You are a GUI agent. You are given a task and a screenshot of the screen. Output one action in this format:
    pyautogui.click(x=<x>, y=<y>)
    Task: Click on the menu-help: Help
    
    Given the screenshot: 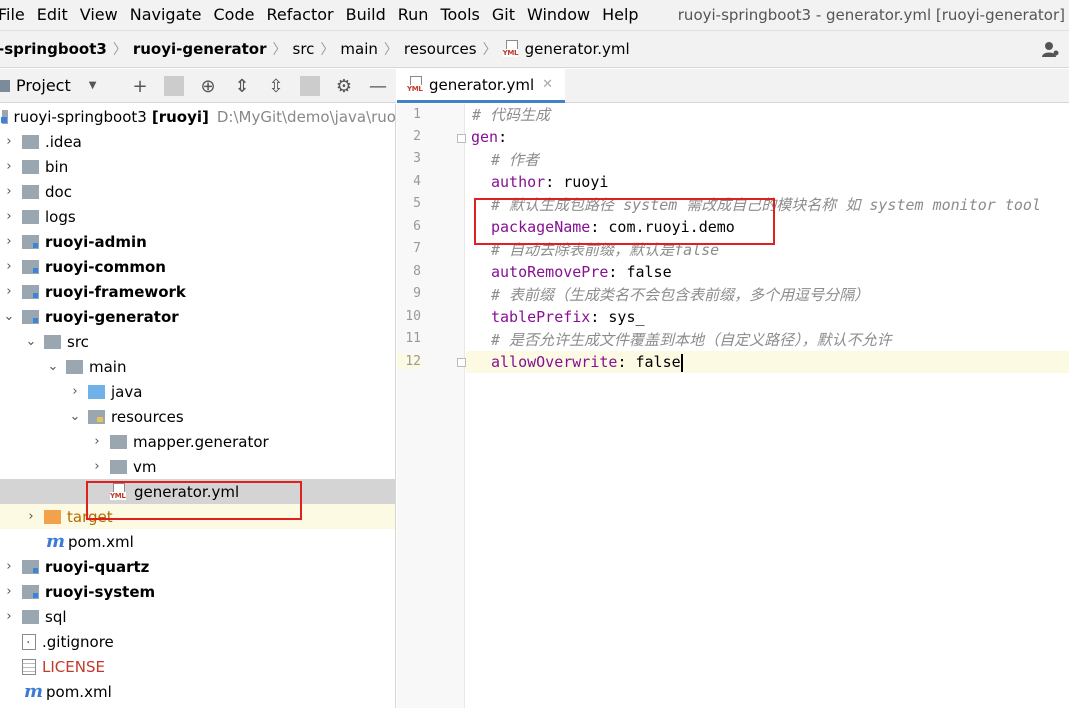 What is the action you would take?
    pyautogui.click(x=620, y=15)
    